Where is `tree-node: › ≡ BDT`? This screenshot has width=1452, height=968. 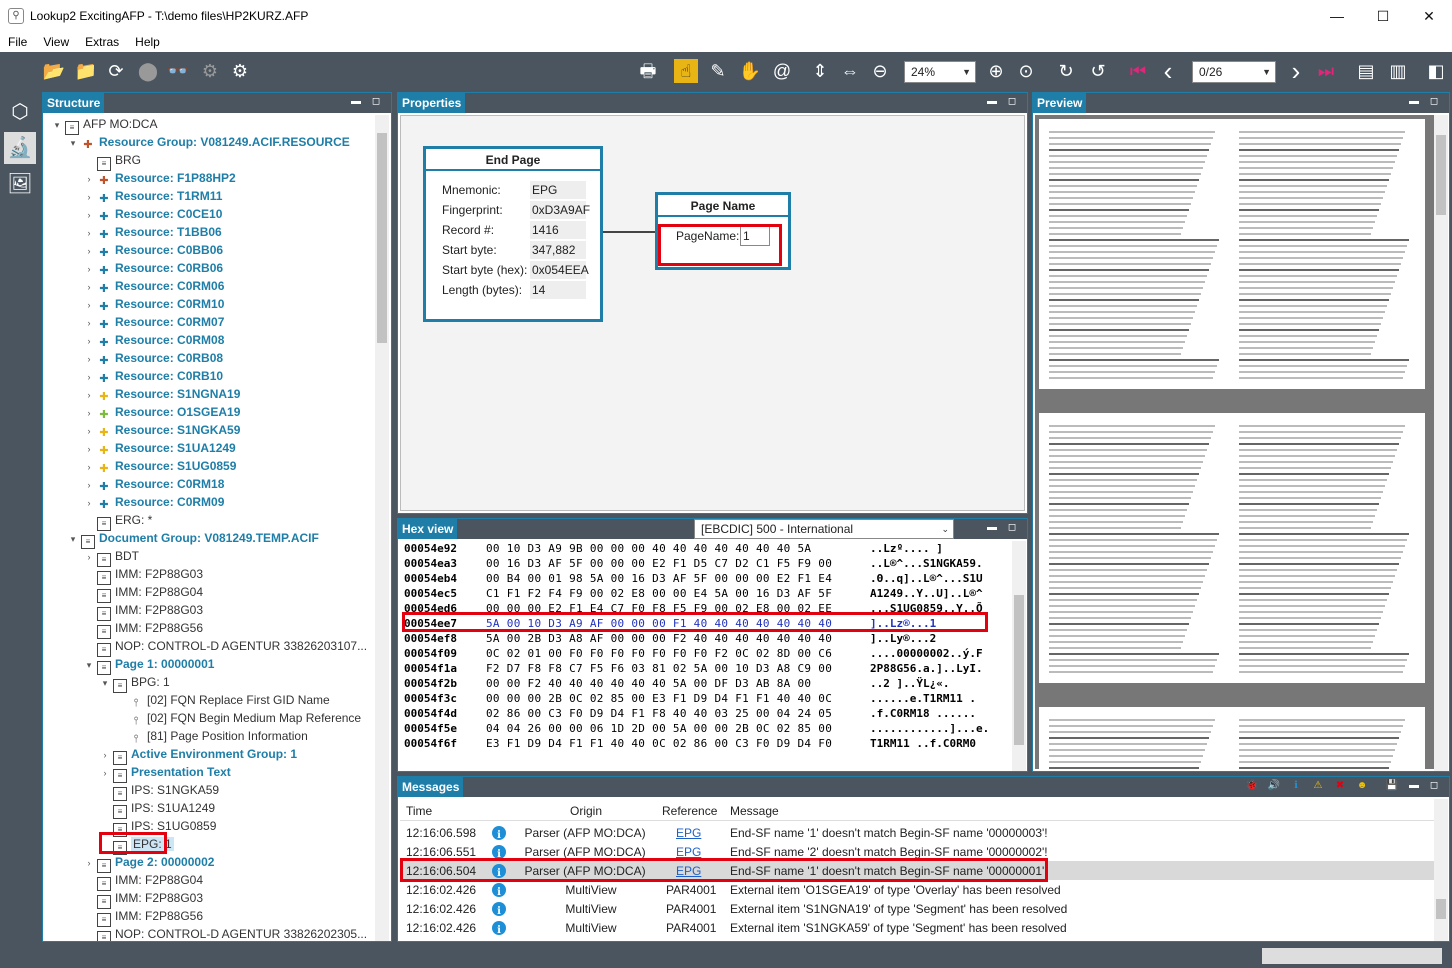 tree-node: › ≡ BDT is located at coordinates (111, 557).